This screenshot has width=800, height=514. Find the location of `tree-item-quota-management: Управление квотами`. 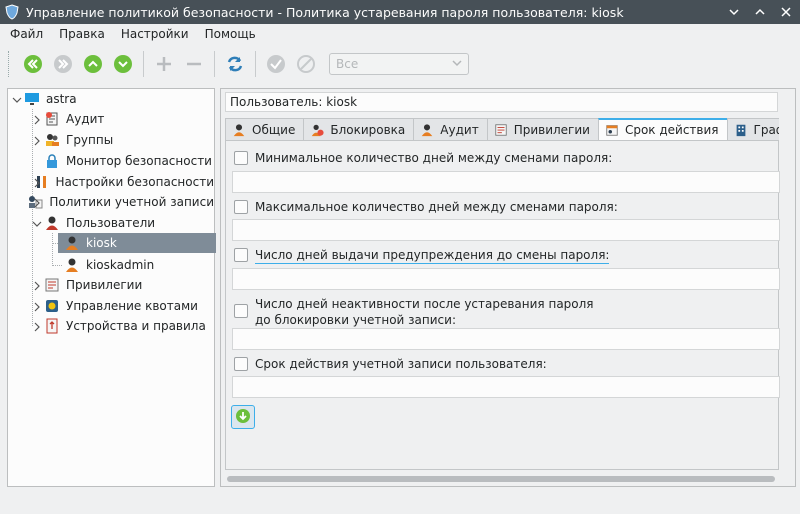

tree-item-quota-management: Управление квотами is located at coordinates (111, 306).